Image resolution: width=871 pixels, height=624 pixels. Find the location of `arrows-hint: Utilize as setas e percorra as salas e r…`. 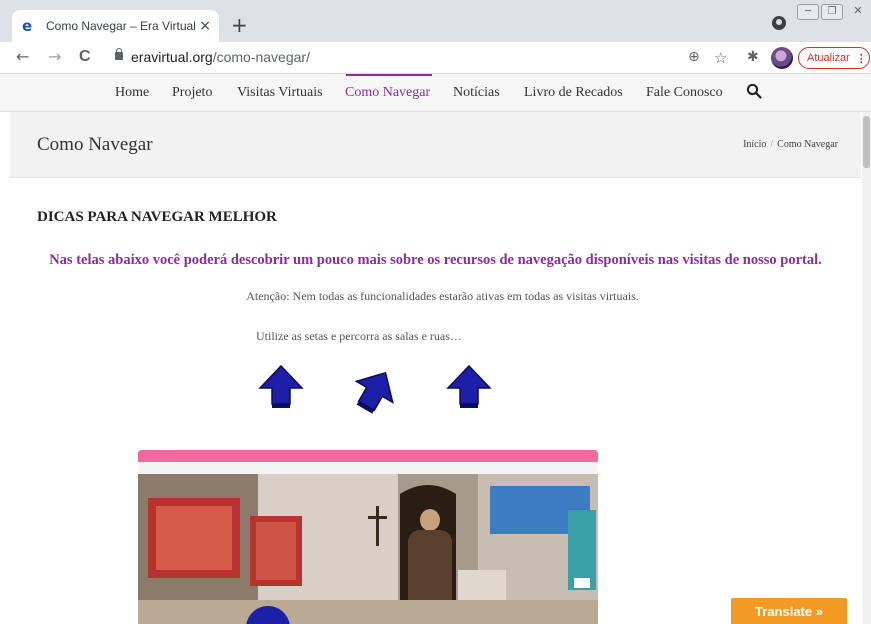

arrows-hint: Utilize as setas e percorra as salas e r… is located at coordinates (359, 336).